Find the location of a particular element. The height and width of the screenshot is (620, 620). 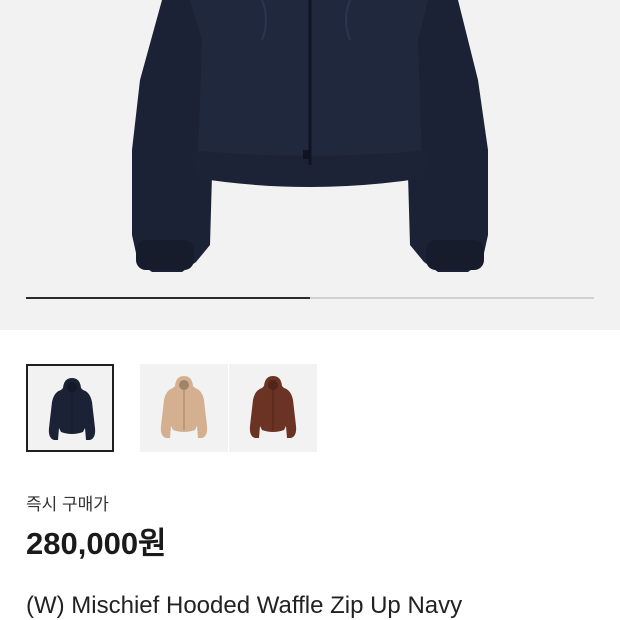

thumbnail-brown is located at coordinates (273, 408).